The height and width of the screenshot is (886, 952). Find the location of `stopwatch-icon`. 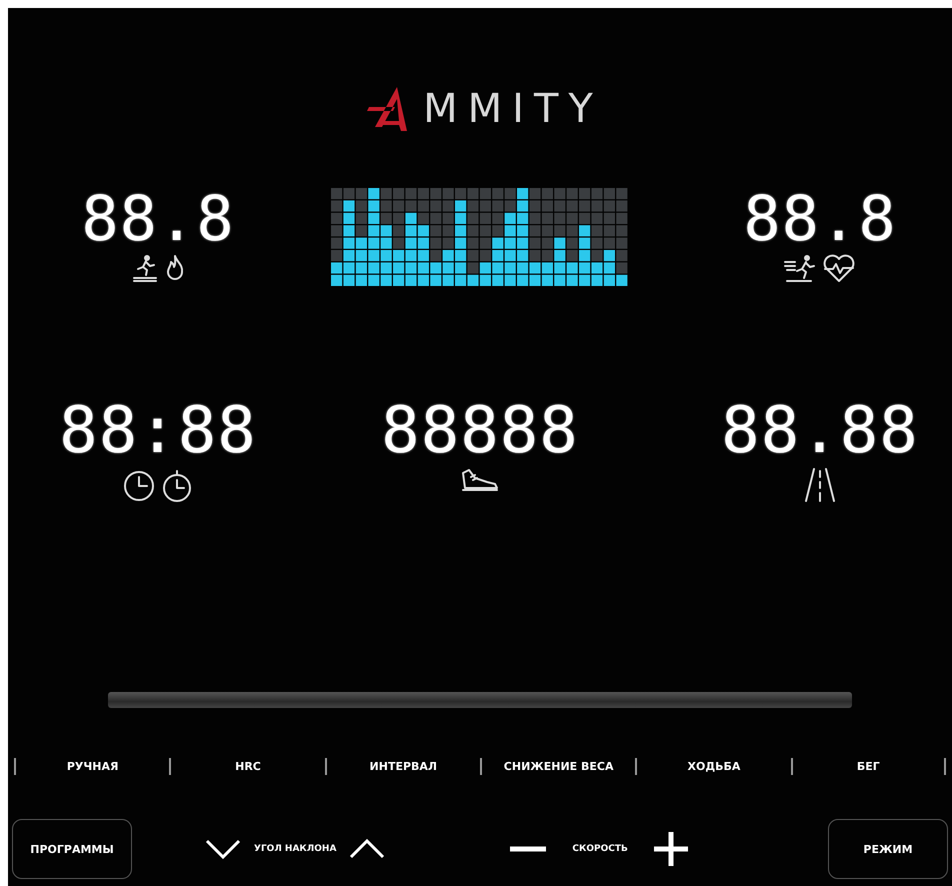

stopwatch-icon is located at coordinates (177, 485).